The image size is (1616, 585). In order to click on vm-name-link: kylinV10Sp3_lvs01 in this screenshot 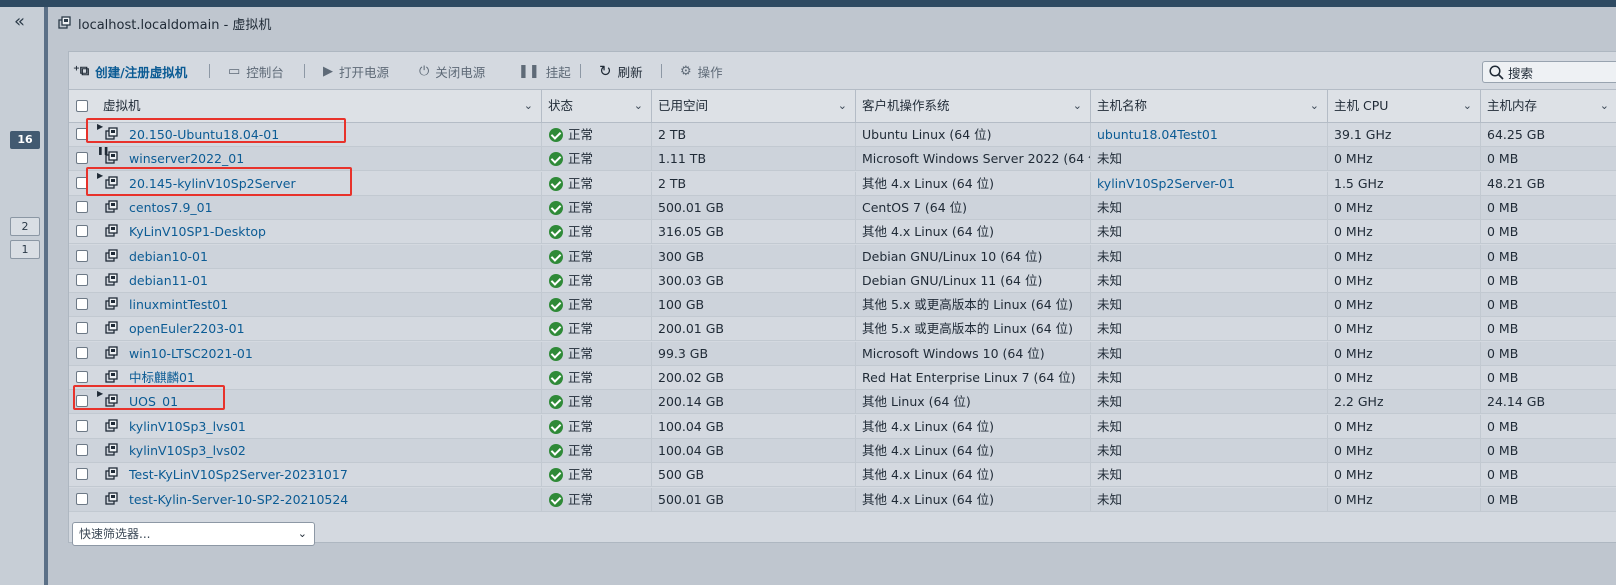, I will do `click(187, 426)`.